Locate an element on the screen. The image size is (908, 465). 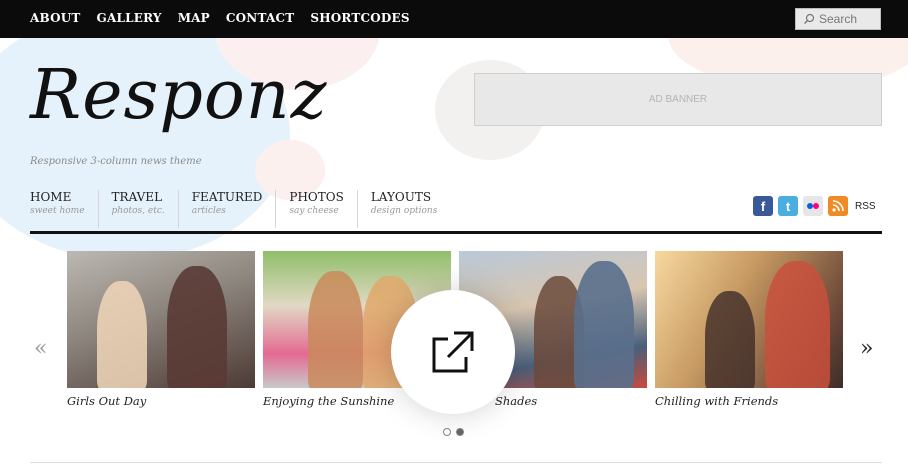
bottom-divider is located at coordinates (456, 462).